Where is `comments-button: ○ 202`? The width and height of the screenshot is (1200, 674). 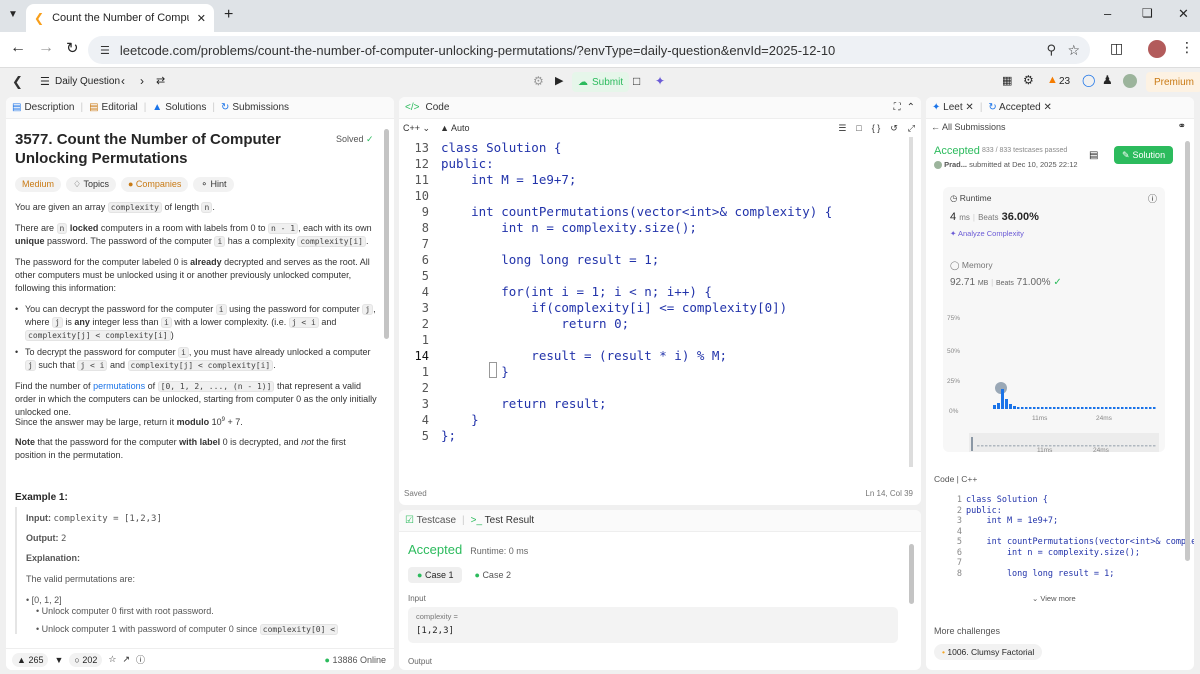 comments-button: ○ 202 is located at coordinates (86, 659).